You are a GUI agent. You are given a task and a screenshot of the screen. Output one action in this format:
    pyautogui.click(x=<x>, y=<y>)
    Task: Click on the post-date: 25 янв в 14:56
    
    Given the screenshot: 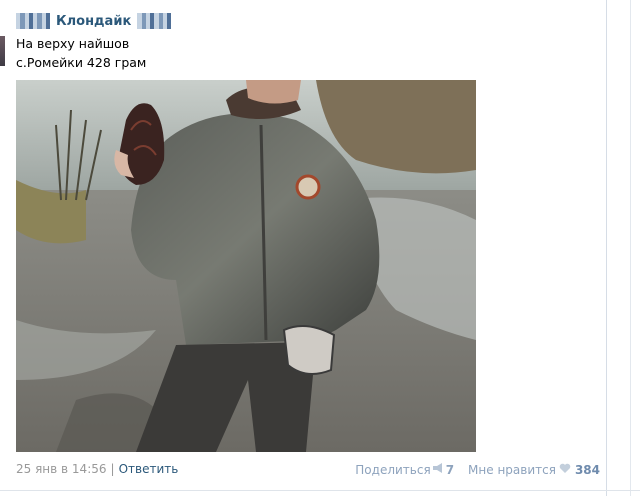 What is the action you would take?
    pyautogui.click(x=61, y=469)
    